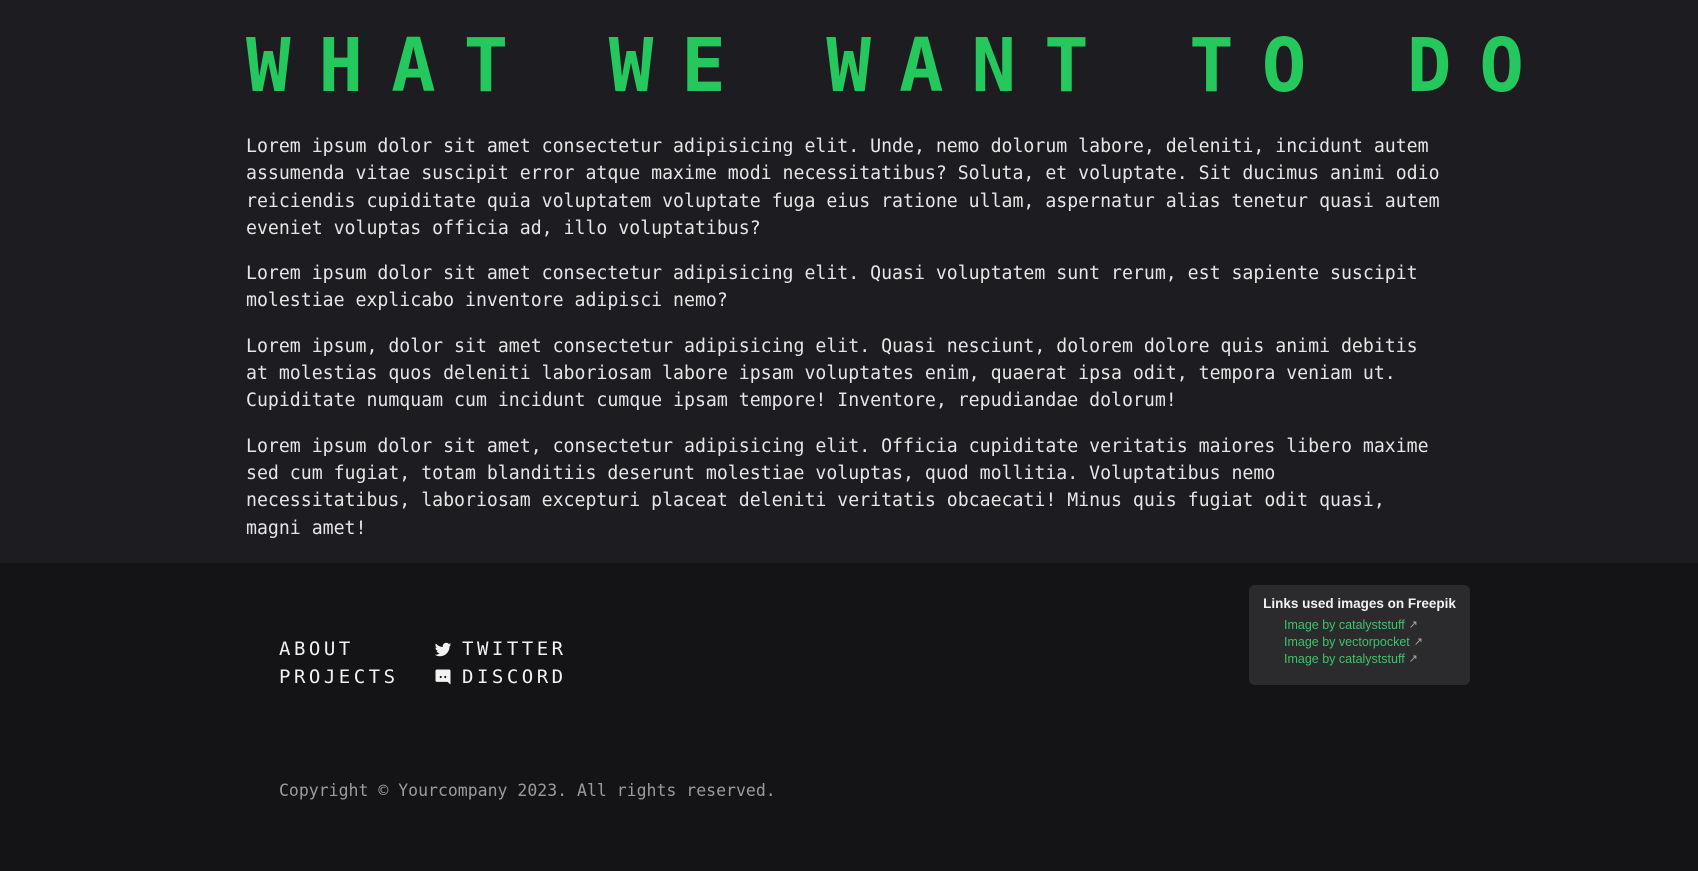  I want to click on twitter-icon, so click(443, 650).